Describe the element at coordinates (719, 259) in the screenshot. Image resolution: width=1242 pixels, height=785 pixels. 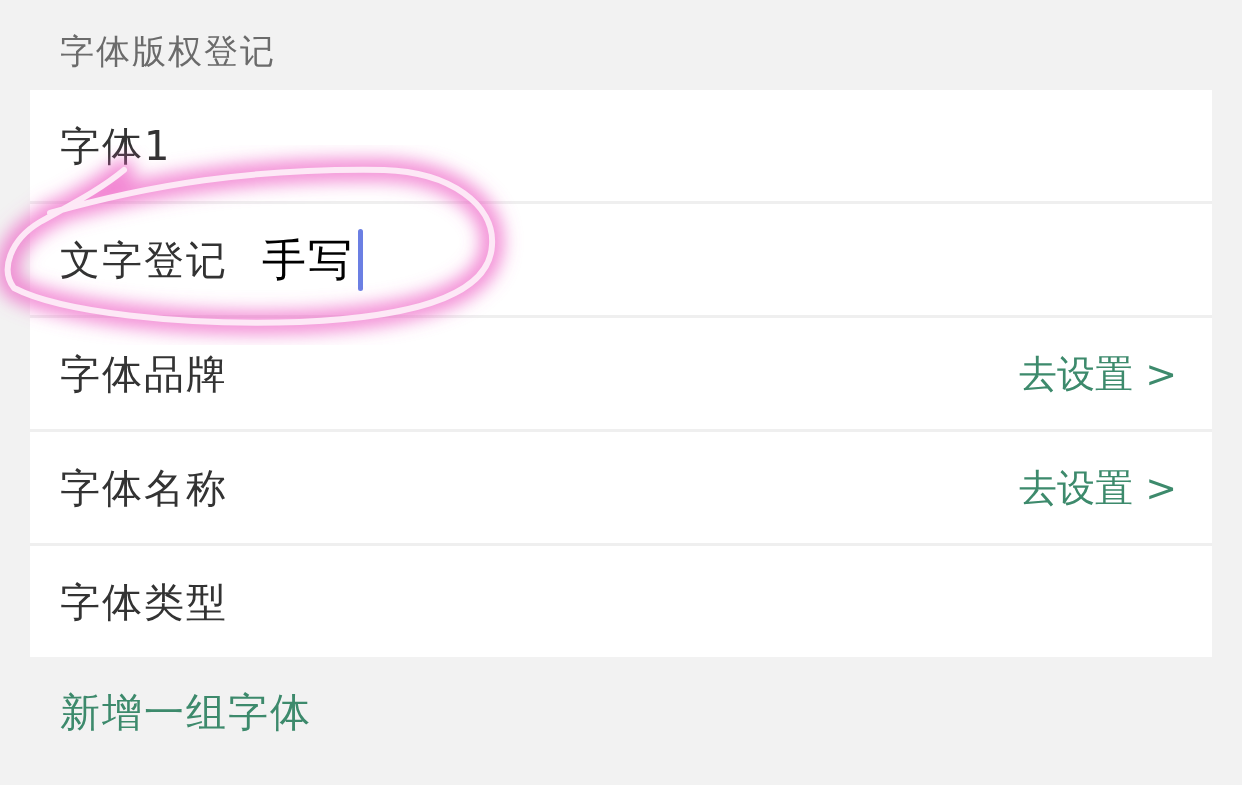
I see `text-input-field: 手写` at that location.